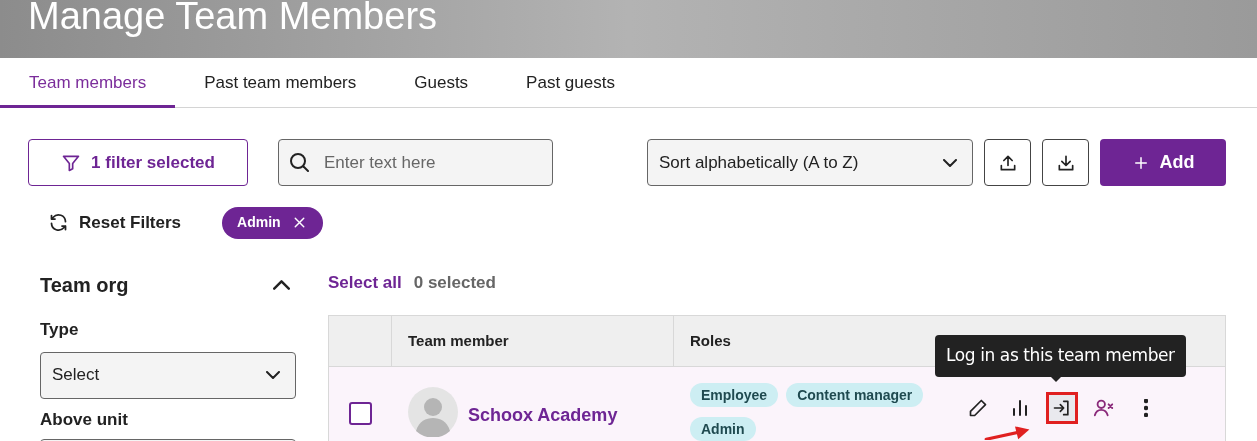 This screenshot has height=441, width=1257. I want to click on role-tag: Employee, so click(734, 395).